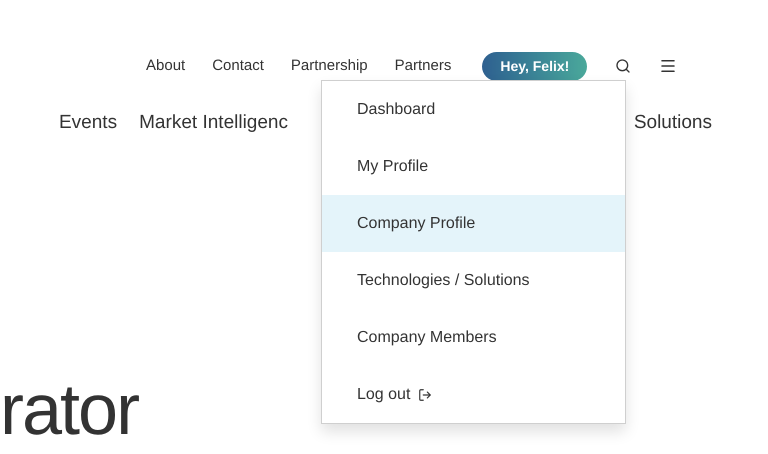 This screenshot has height=454, width=768. What do you see at coordinates (473, 280) in the screenshot?
I see `menu-item: Technologies / Solutions` at bounding box center [473, 280].